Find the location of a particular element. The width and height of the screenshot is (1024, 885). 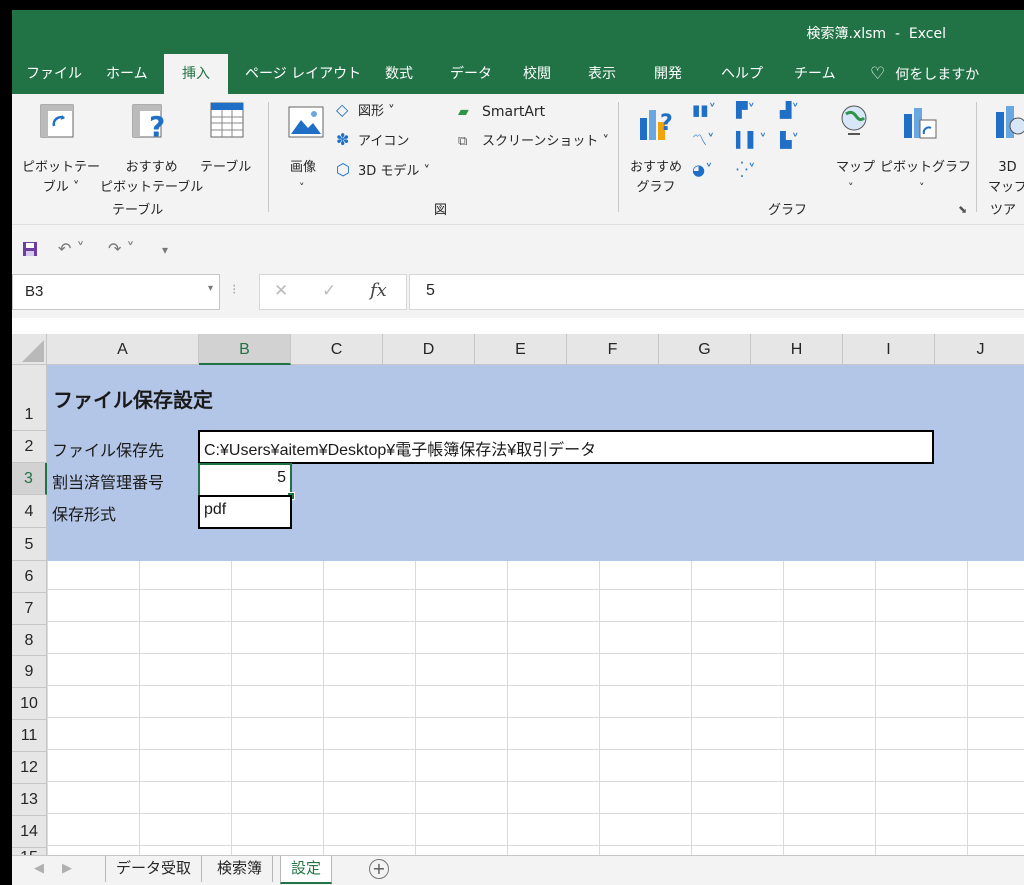

save-icon is located at coordinates (30, 249).